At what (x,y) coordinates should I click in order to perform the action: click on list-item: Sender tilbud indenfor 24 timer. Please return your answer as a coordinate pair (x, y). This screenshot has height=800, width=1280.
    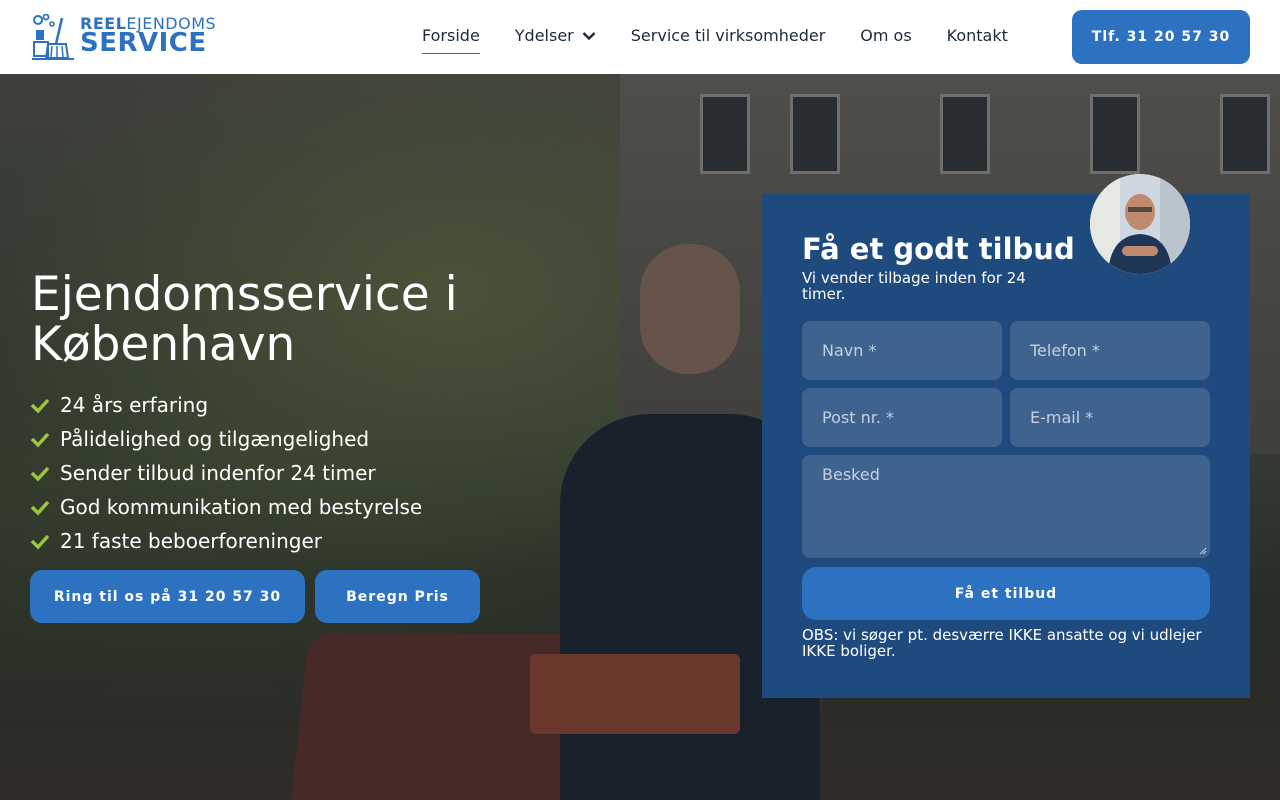
    Looking at the image, I should click on (226, 473).